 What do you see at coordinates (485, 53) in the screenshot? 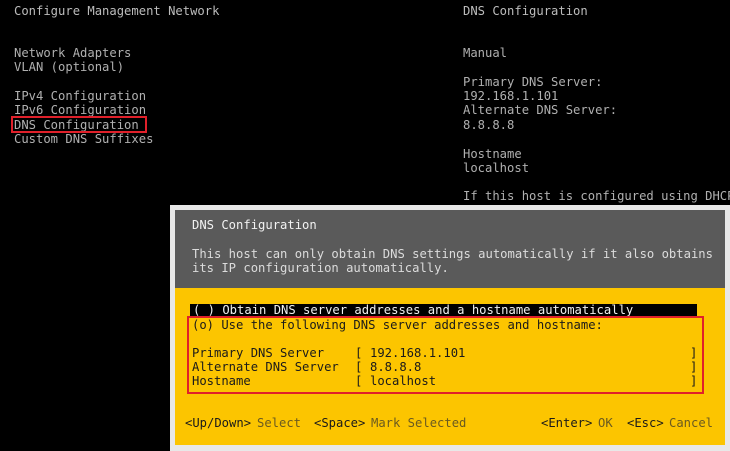
I see `dns-mode: Manual` at bounding box center [485, 53].